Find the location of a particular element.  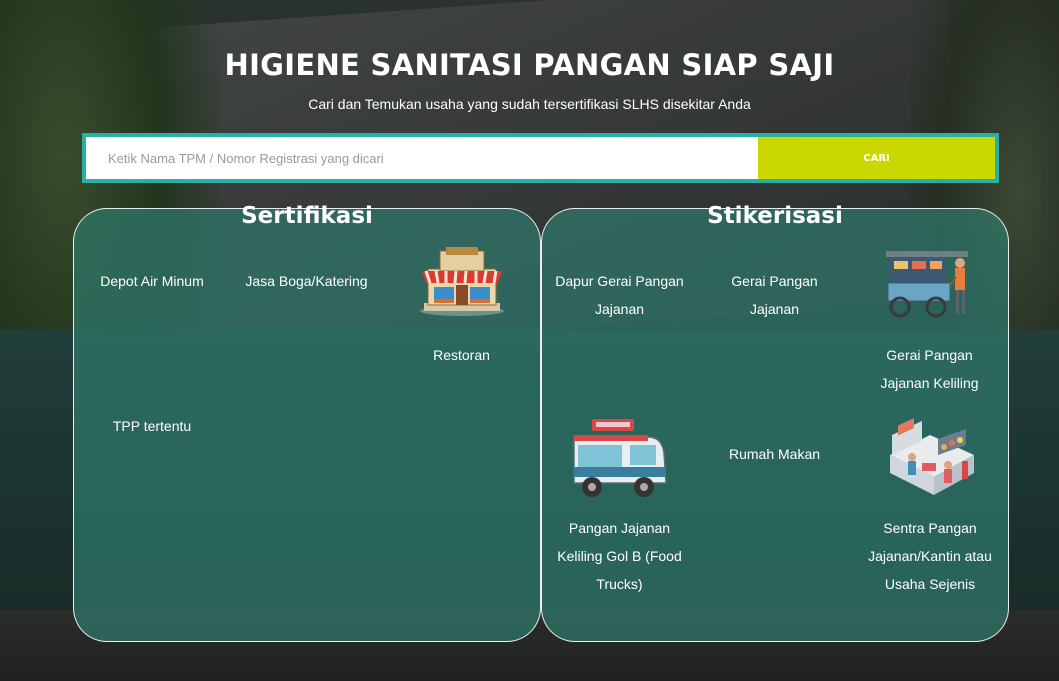

food-truck-icon is located at coordinates (620, 462).